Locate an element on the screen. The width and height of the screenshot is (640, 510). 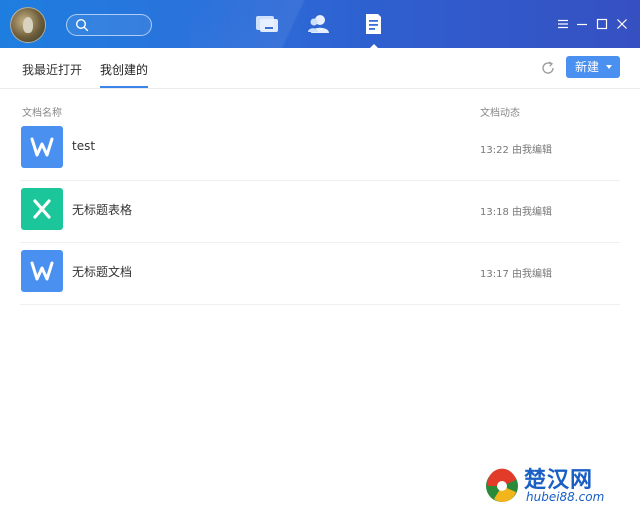
file-activity: 13:17 由我编辑 is located at coordinates (516, 274).